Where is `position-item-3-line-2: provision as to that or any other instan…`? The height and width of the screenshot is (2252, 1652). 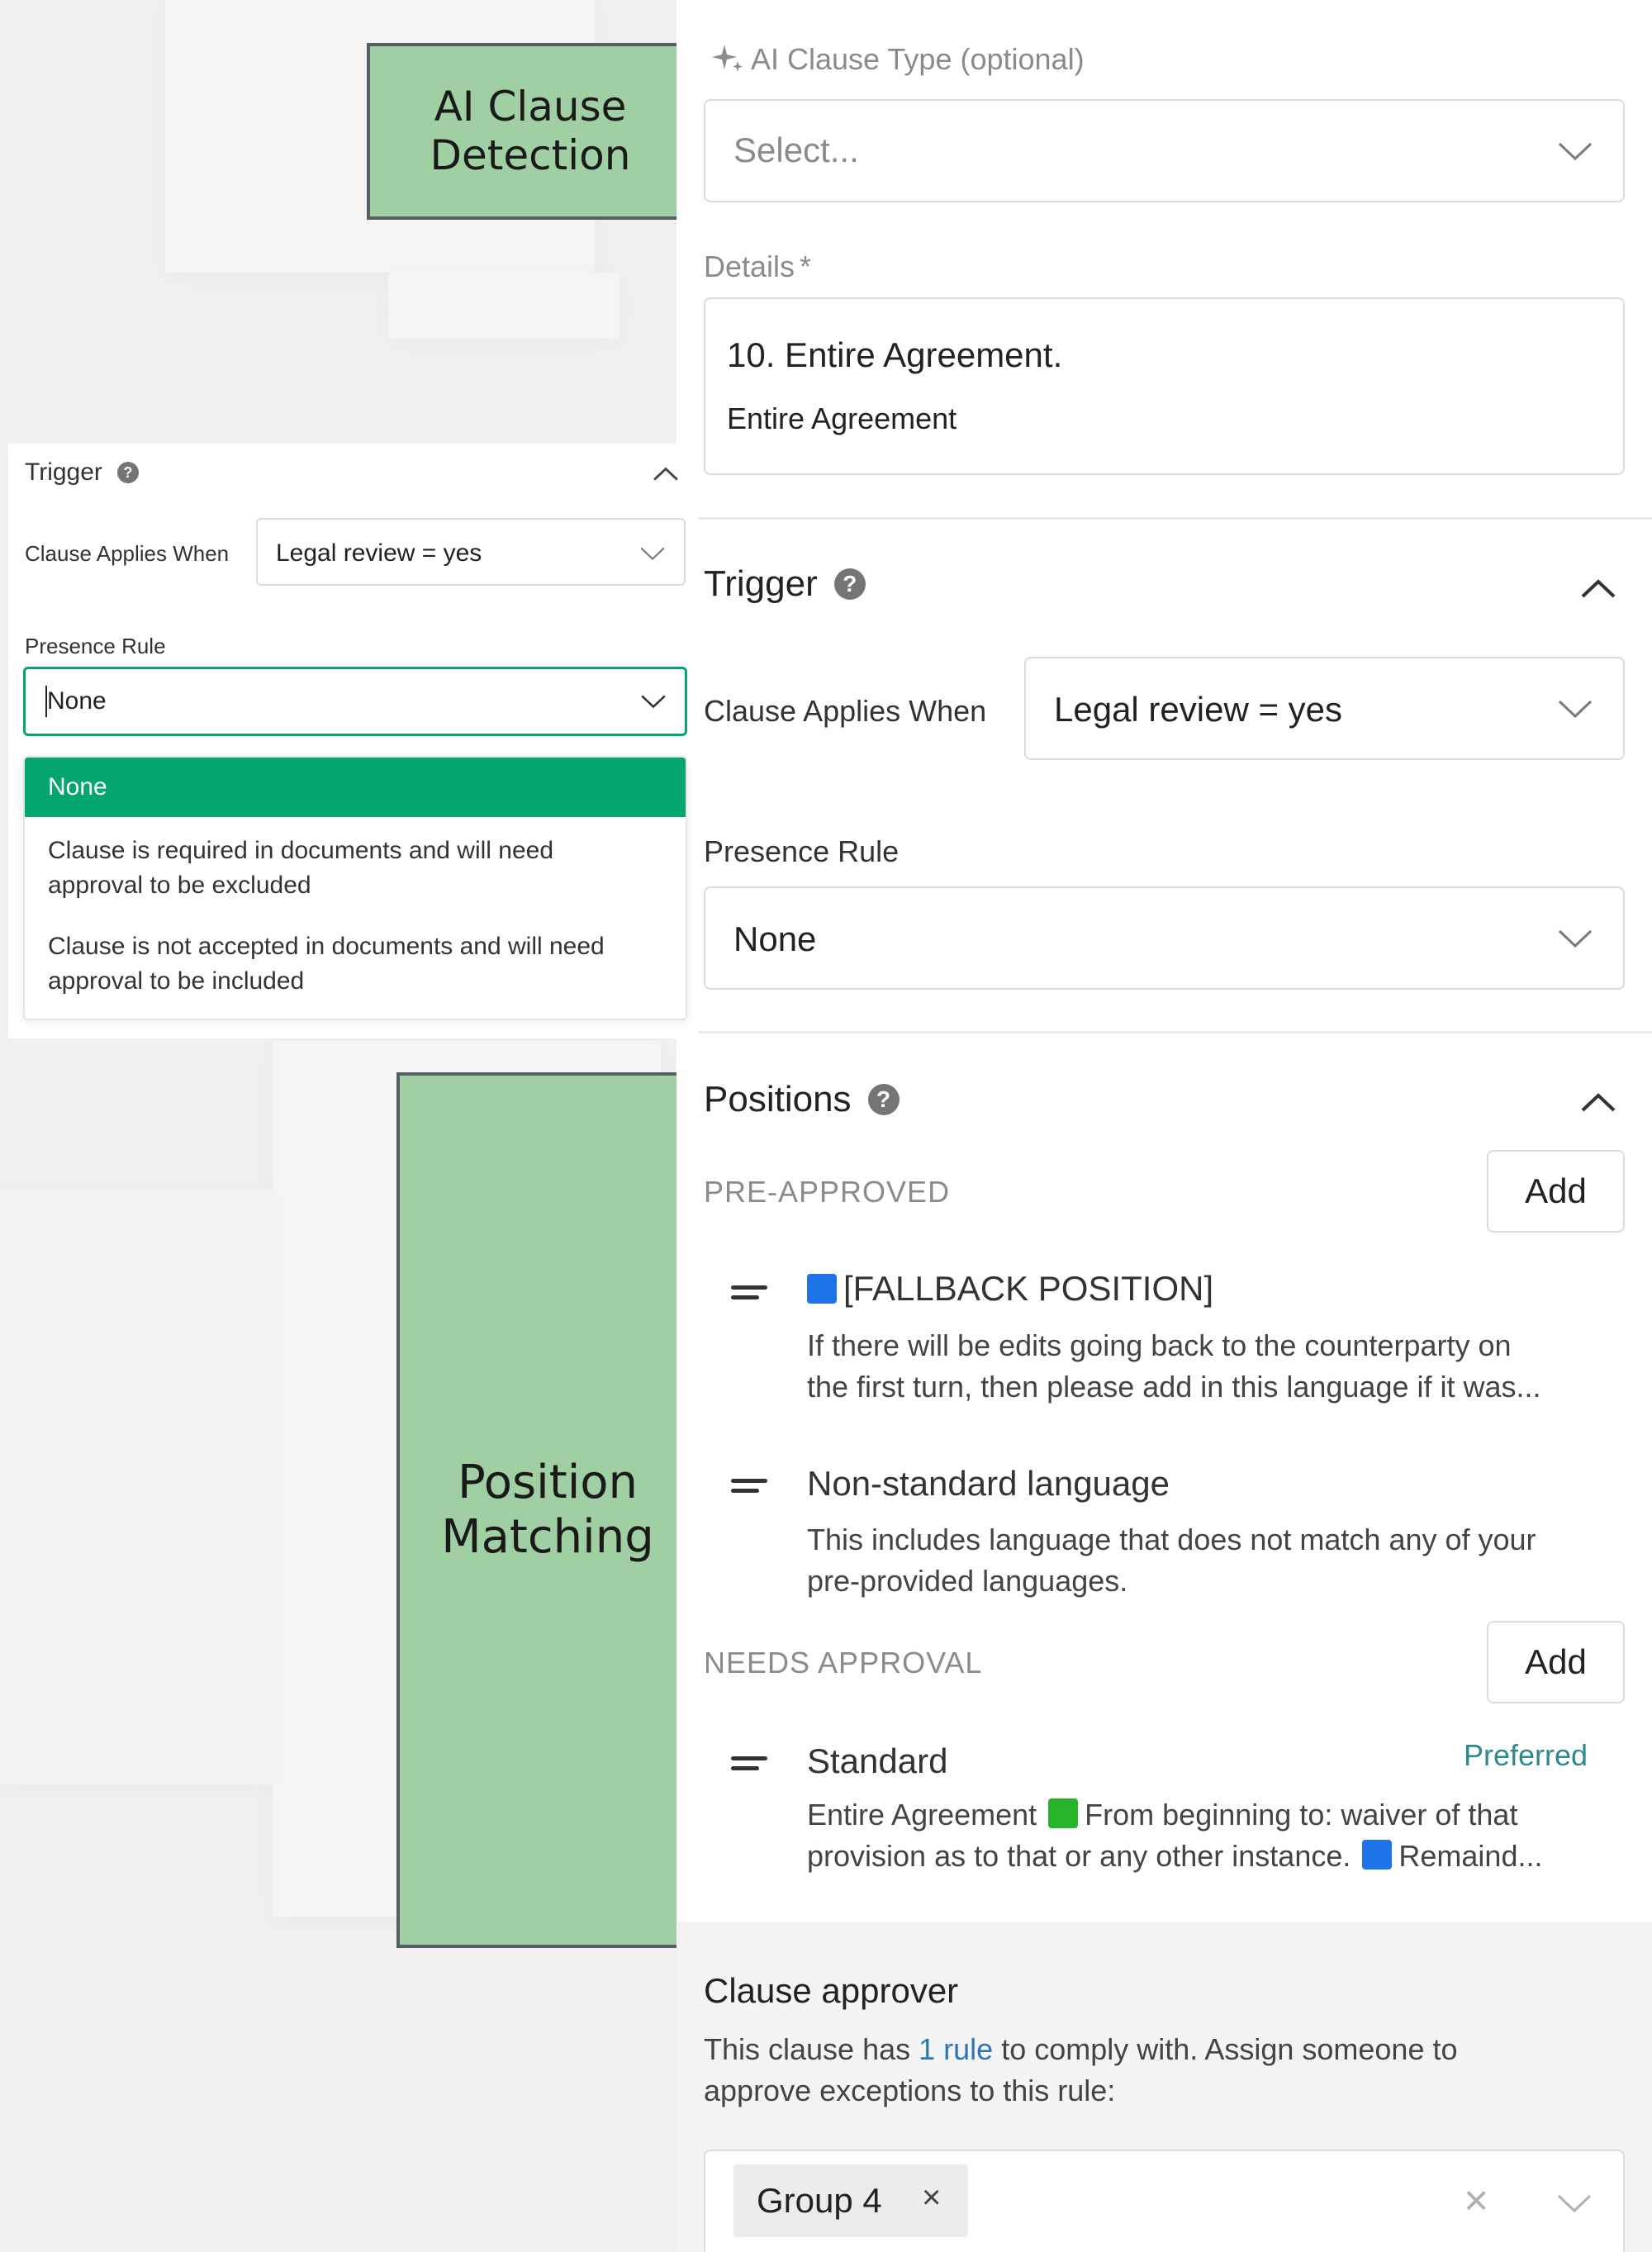 position-item-3-line-2: provision as to that or any other instan… is located at coordinates (1174, 1856).